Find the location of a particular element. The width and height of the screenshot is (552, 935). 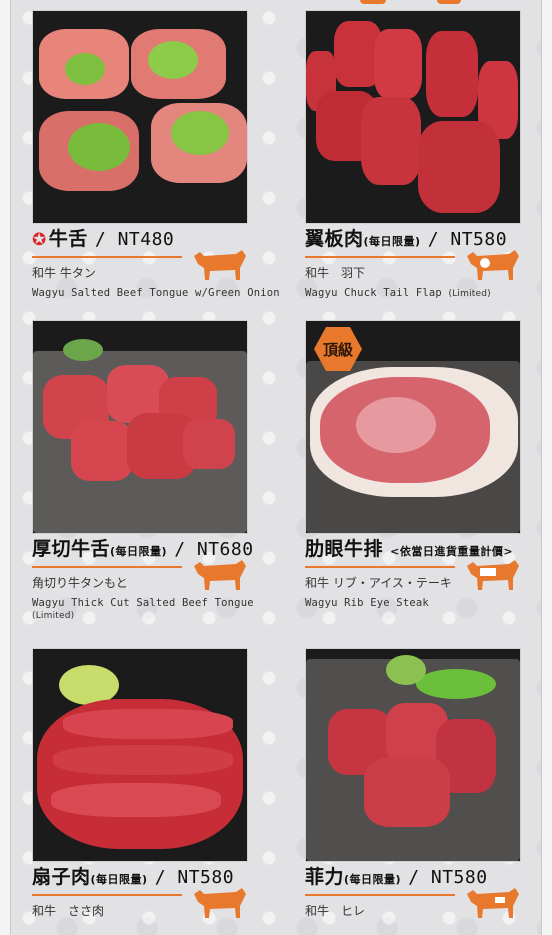

item-name: 菲力 is located at coordinates (325, 877).